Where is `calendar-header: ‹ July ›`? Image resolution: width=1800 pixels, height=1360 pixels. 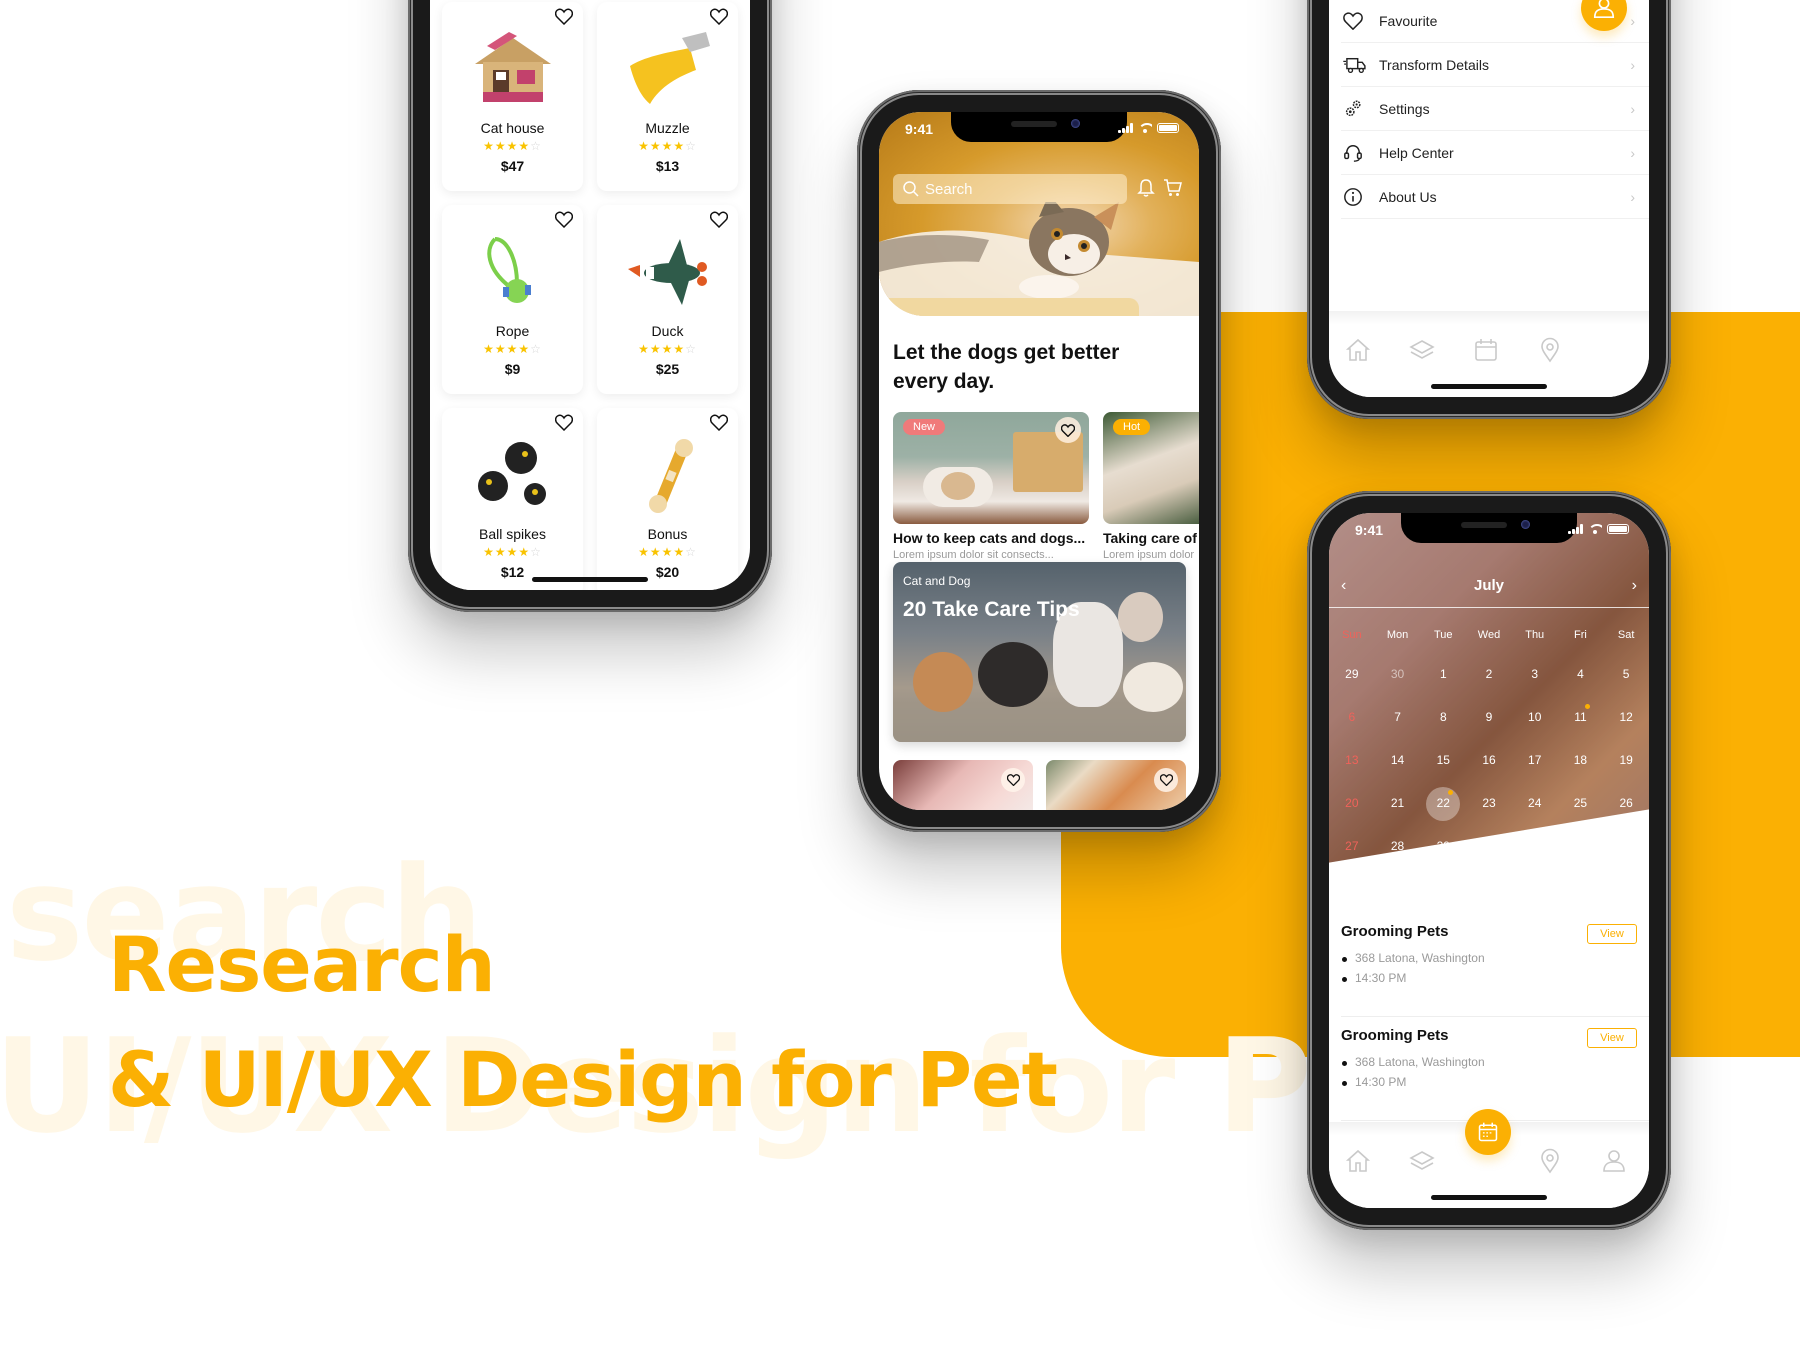
calendar-header: ‹ July › is located at coordinates (1489, 590).